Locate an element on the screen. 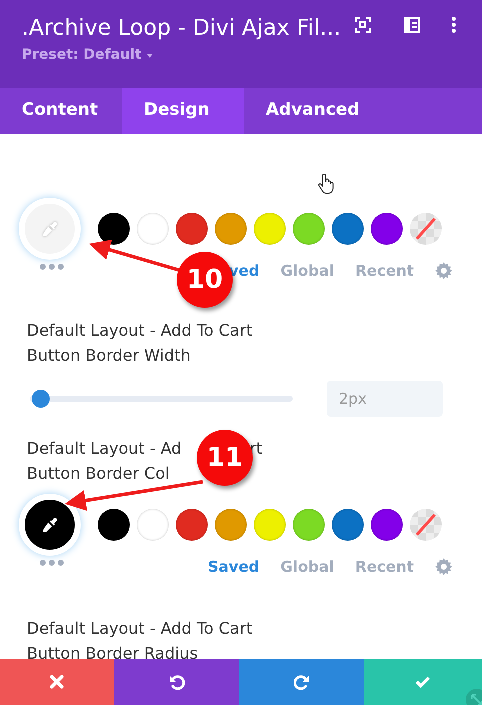 The image size is (482, 705). fullscreen-icon is located at coordinates (363, 25).